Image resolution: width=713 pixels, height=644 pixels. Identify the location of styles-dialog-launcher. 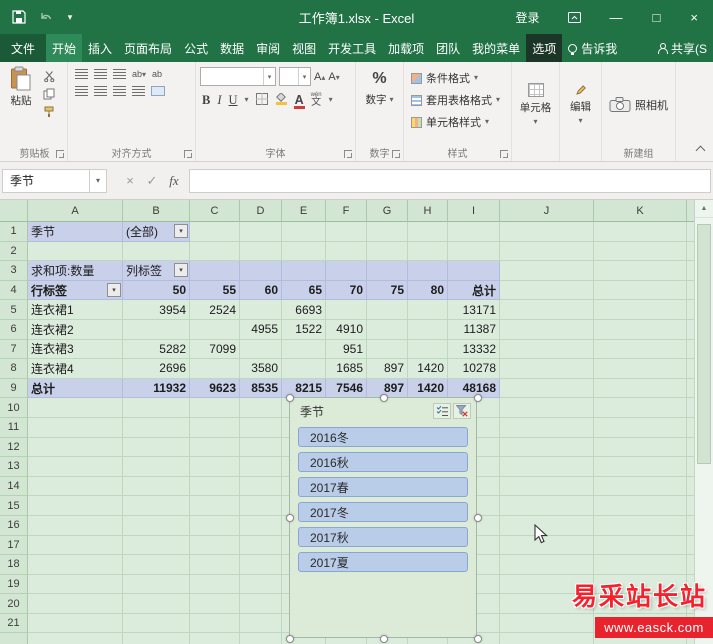
(504, 154).